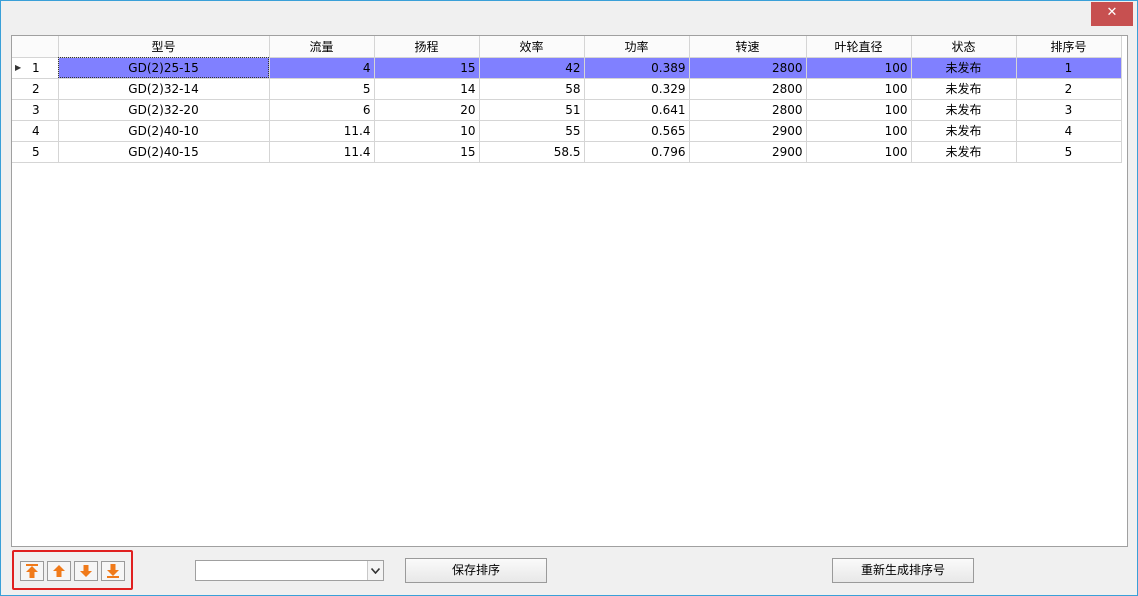 This screenshot has width=1138, height=596. I want to click on cell-model: GD(2)40-15, so click(164, 152).